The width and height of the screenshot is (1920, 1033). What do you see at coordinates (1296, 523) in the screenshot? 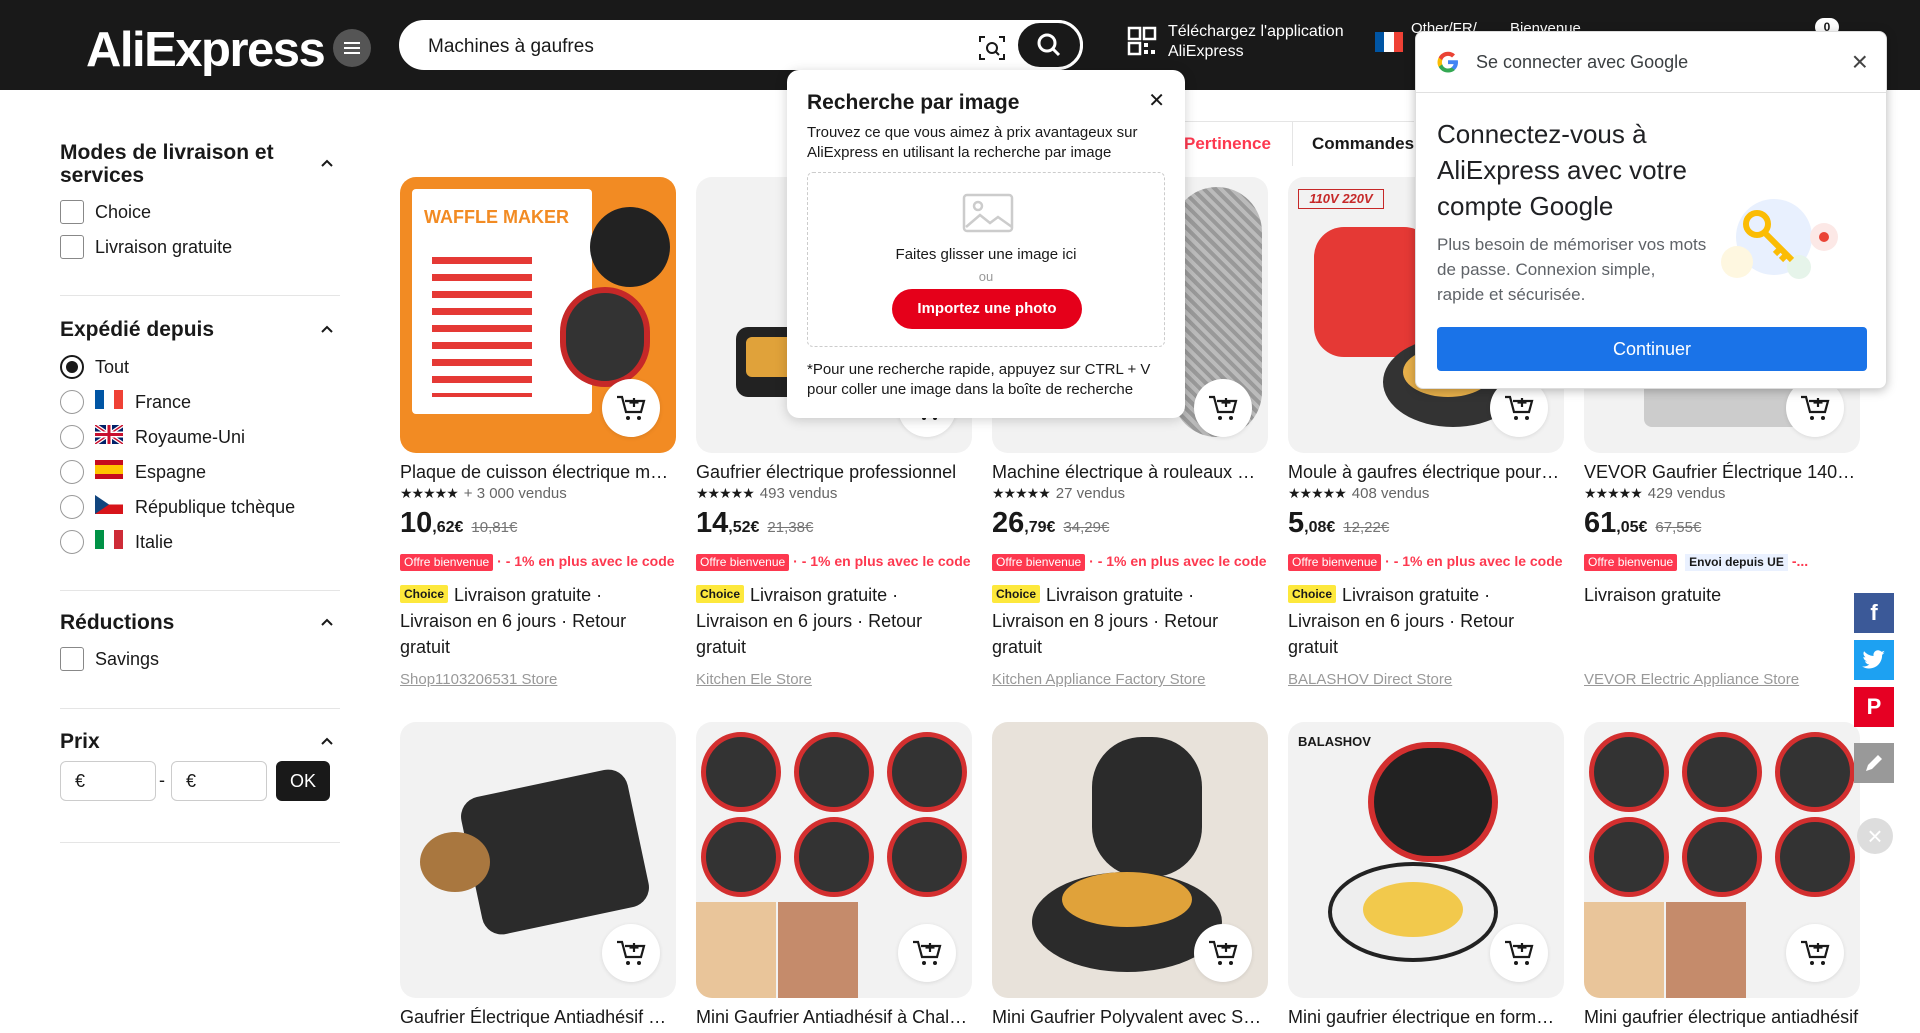
I see `price-int: 5` at bounding box center [1296, 523].